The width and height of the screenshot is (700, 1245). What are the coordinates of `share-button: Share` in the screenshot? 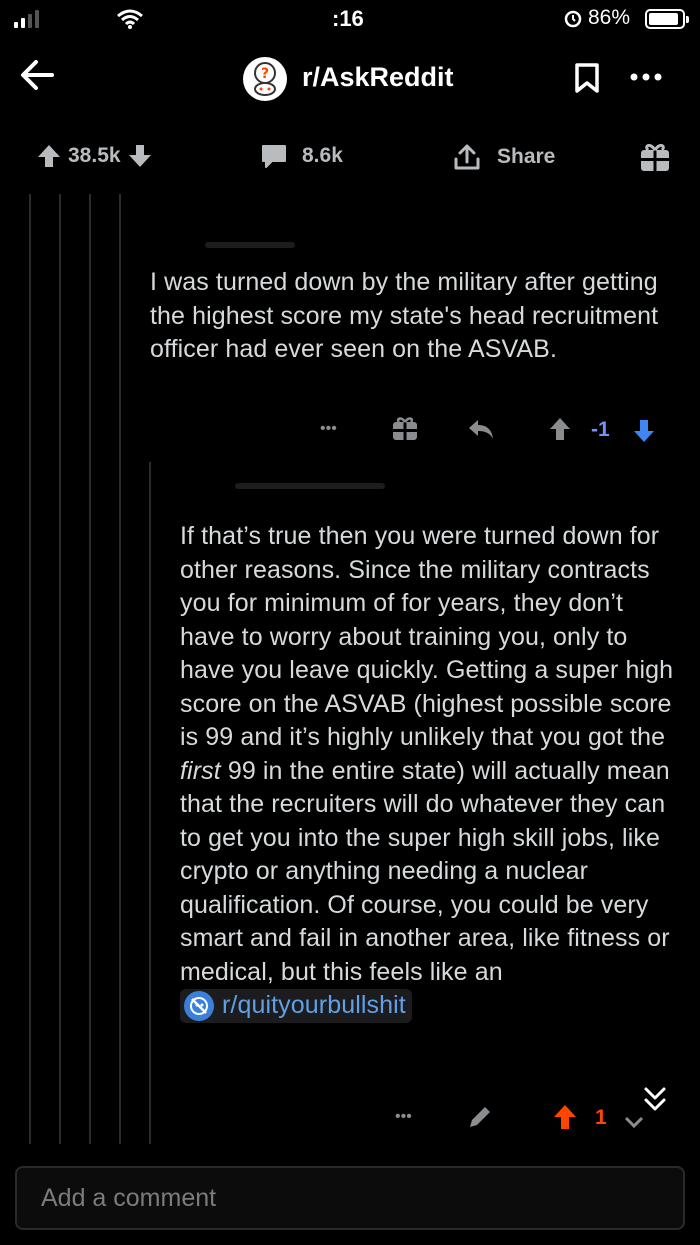 It's located at (504, 157).